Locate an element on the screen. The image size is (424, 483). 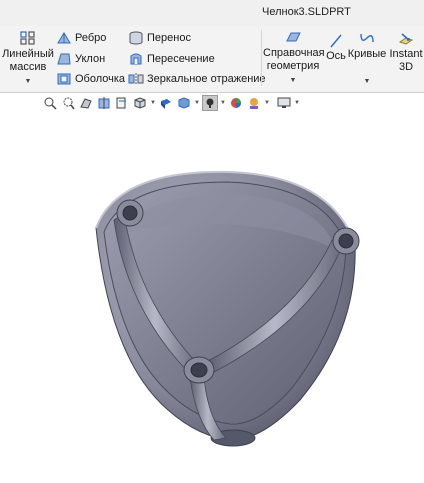
view-settings-icon is located at coordinates (254, 103).